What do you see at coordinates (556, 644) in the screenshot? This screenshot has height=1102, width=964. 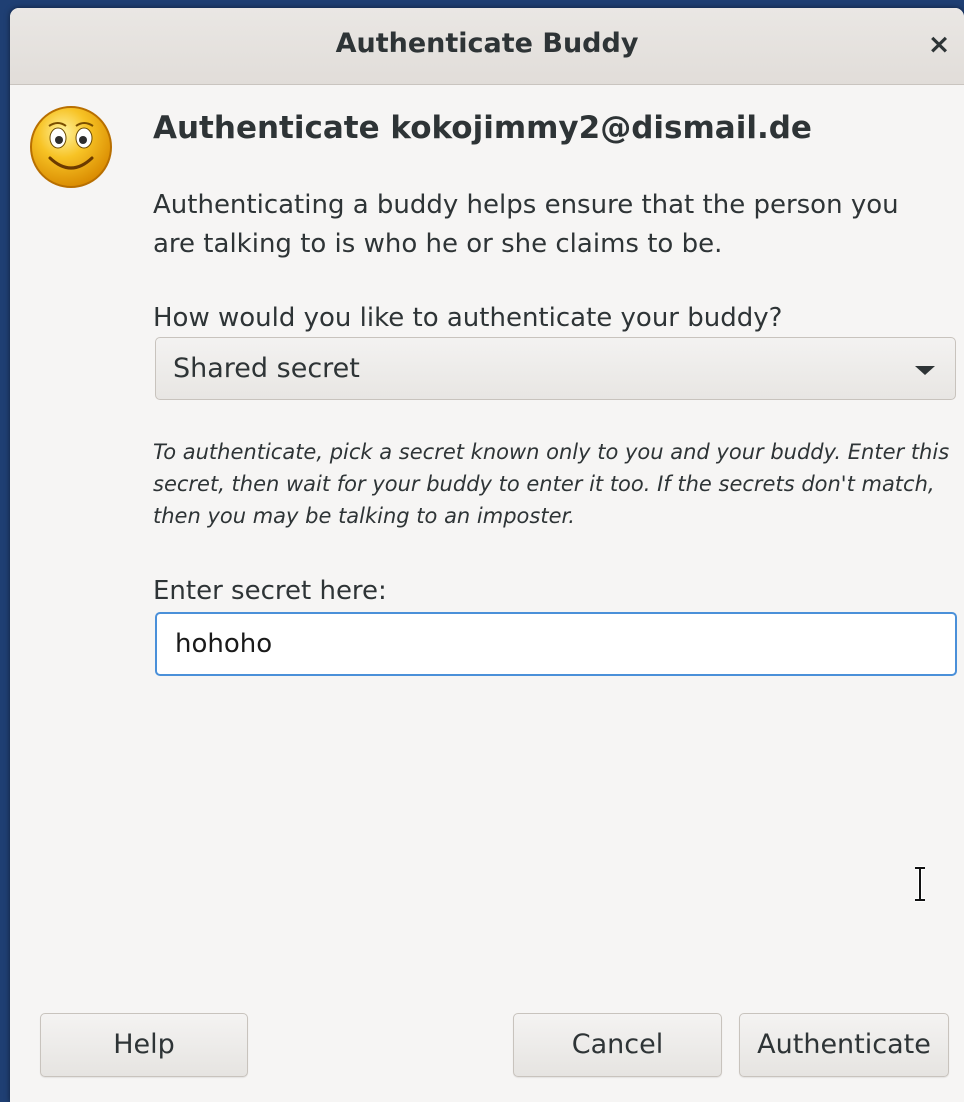 I see `secret-input` at bounding box center [556, 644].